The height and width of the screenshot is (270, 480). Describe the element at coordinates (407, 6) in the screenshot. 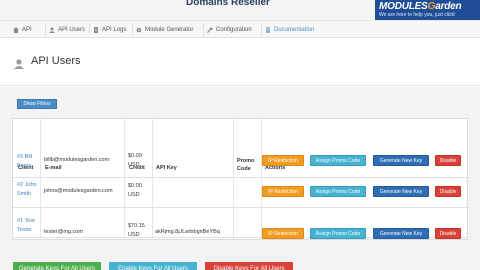

I see `logo-brand-odules: ODULES` at that location.